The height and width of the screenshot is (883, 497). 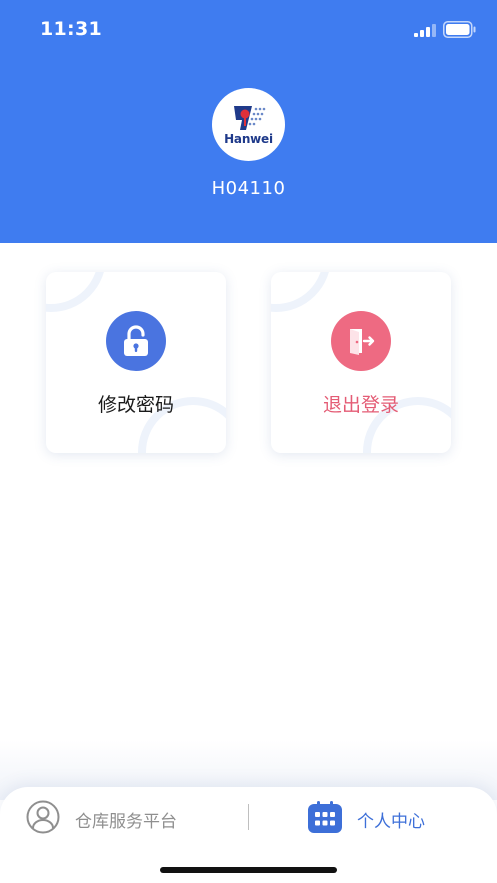 I want to click on battery-icon, so click(x=459, y=29).